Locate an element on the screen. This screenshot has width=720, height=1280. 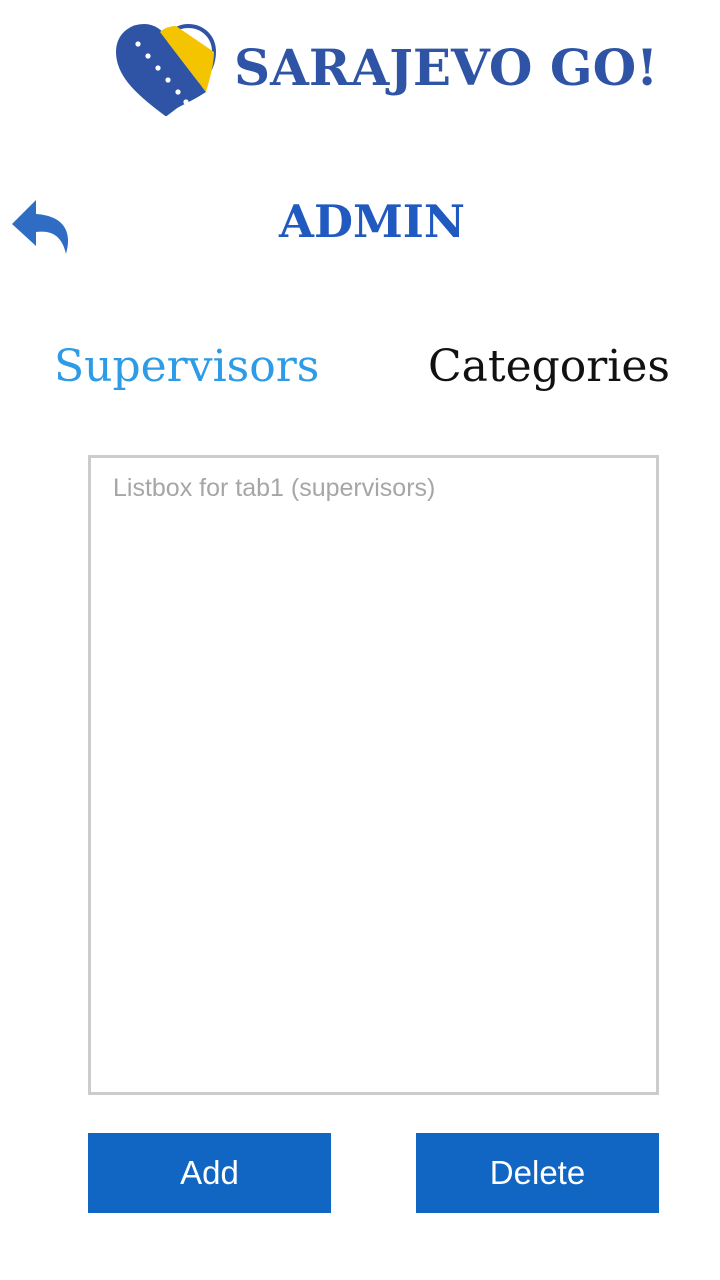
logo-text: SARAJEVO GO! is located at coordinates (446, 67).